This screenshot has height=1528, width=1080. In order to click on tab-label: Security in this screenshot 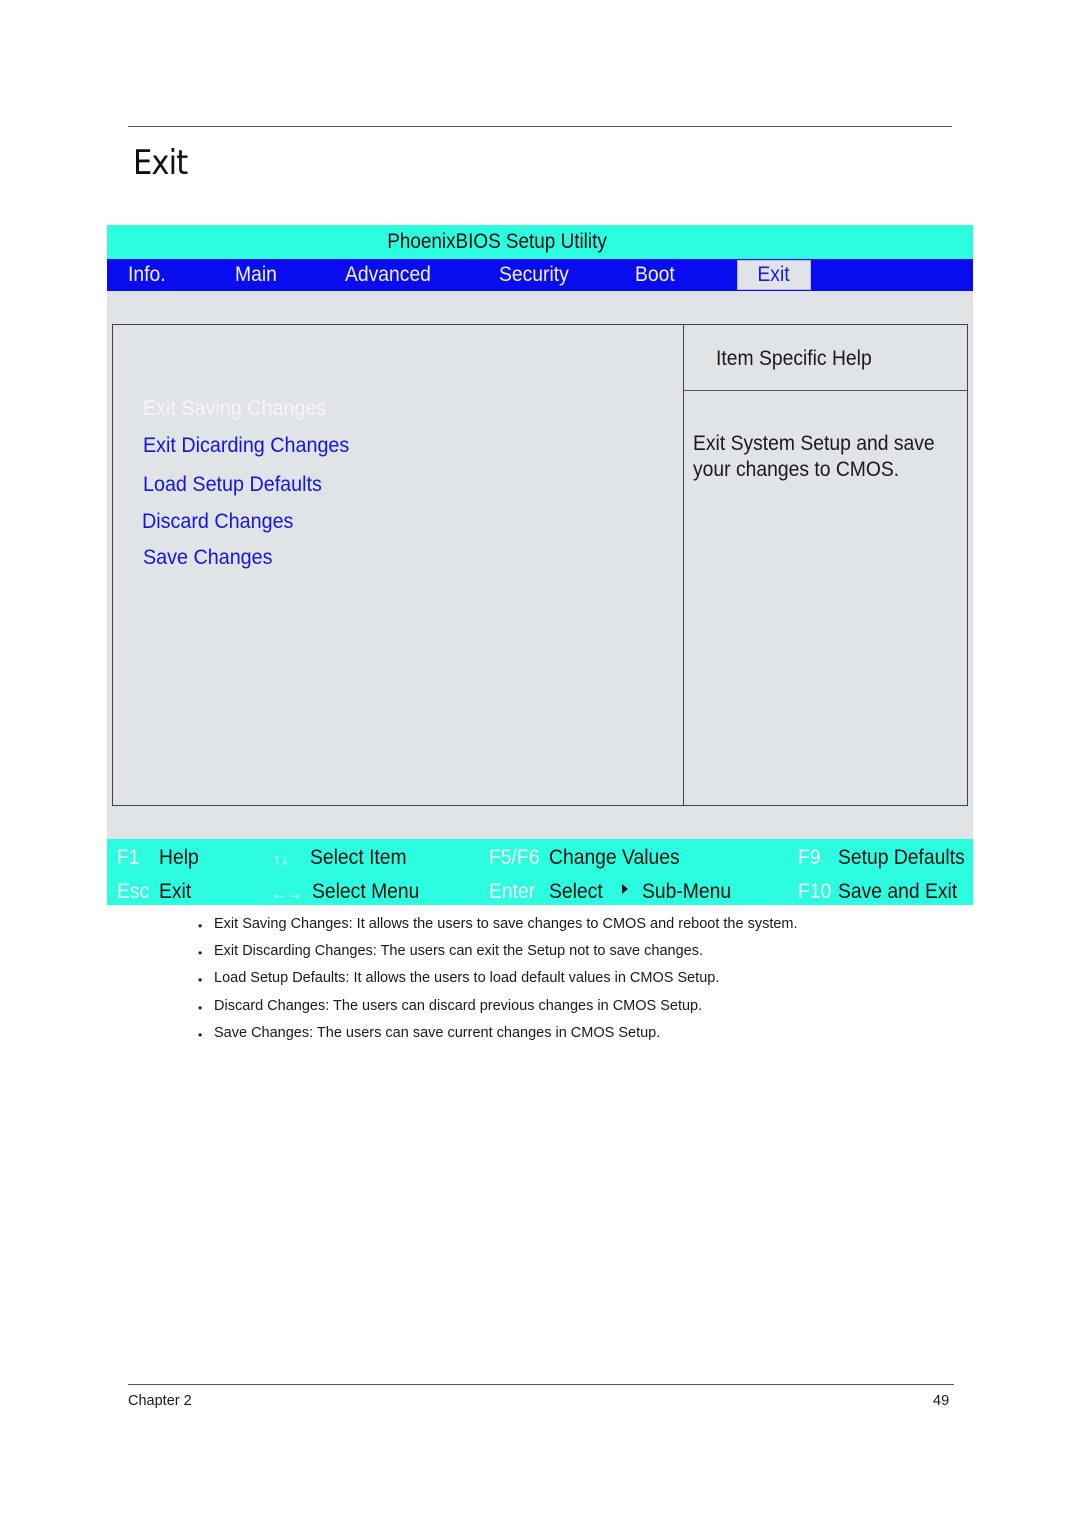, I will do `click(534, 274)`.